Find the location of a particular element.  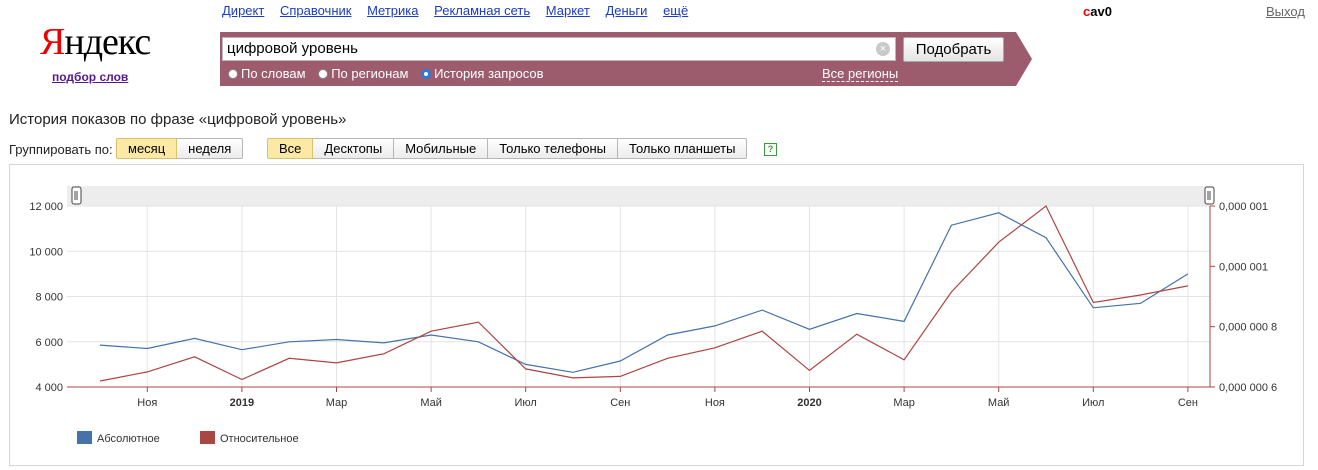

device-all-button: Все is located at coordinates (290, 148).